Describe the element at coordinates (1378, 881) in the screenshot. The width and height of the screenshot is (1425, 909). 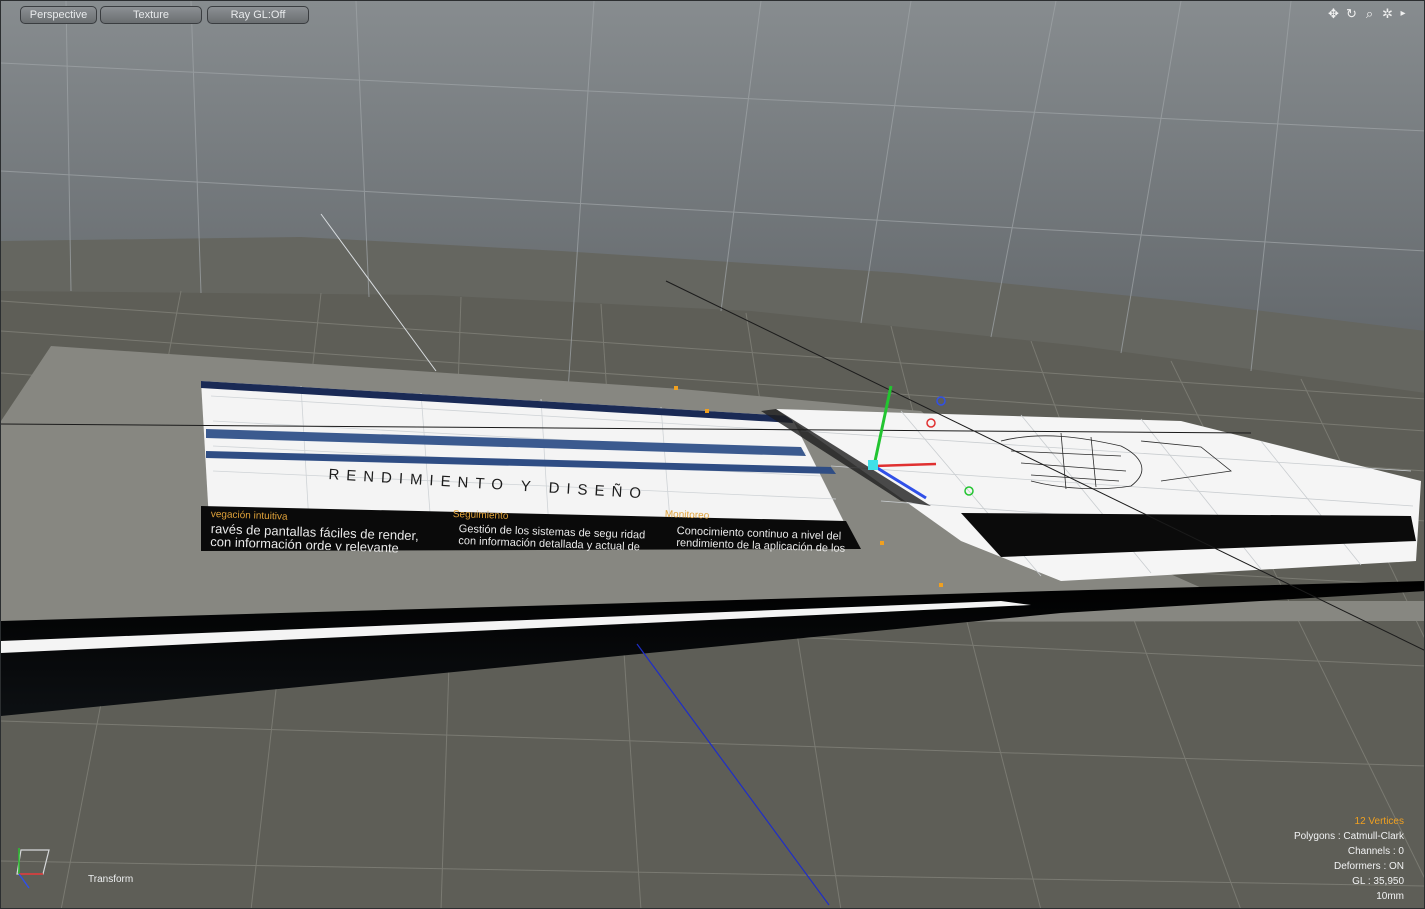
I see `gl-stat: GL : 35,950` at that location.